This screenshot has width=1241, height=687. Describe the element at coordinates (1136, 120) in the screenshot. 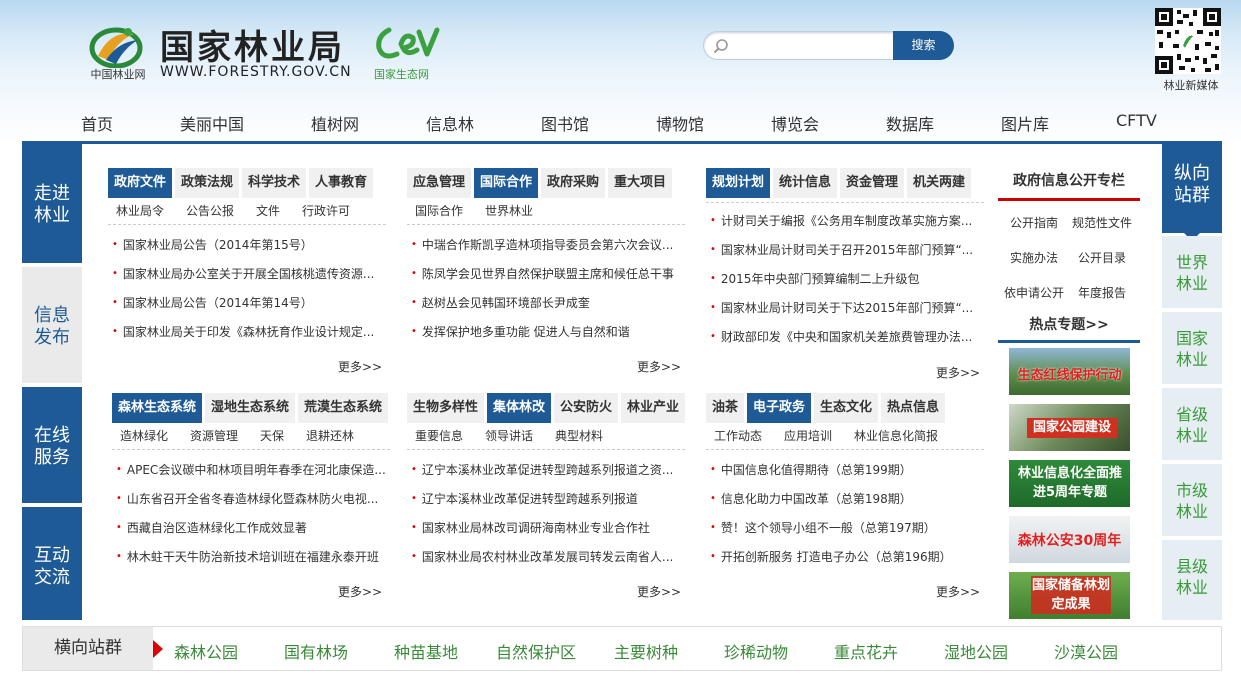

I see `nav-cftv: CFTV` at that location.